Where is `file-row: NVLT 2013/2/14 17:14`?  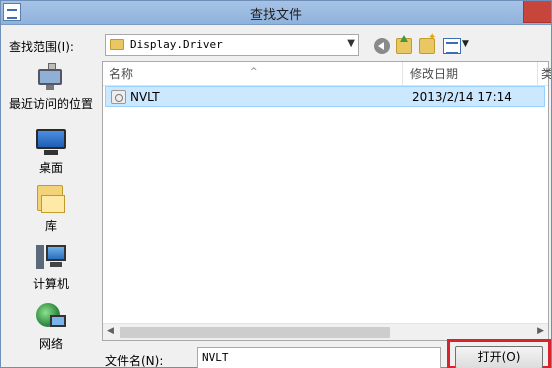
file-row: NVLT 2013/2/14 17:14 is located at coordinates (325, 96).